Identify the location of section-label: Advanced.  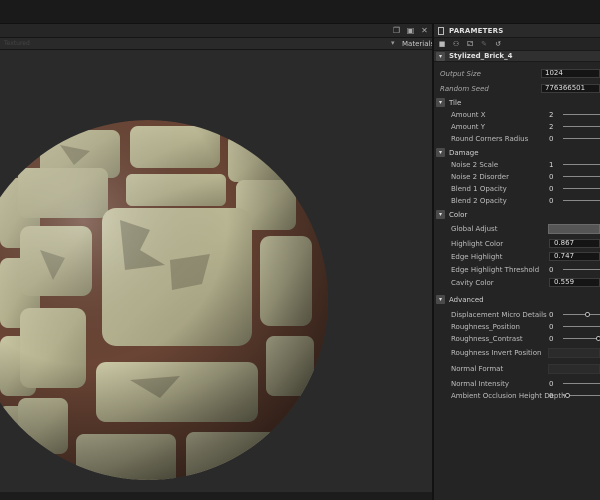
(466, 299).